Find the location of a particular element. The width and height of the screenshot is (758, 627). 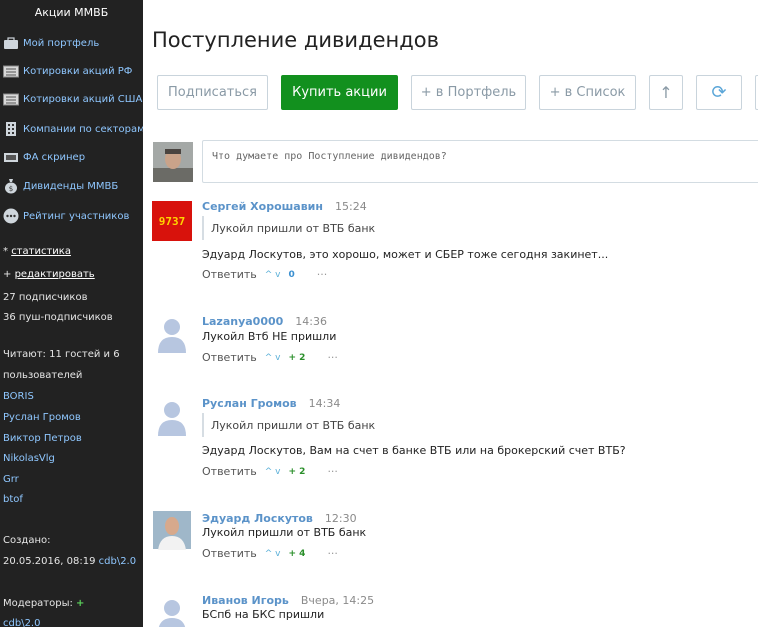

scroll-up-button: ↑ is located at coordinates (666, 92).